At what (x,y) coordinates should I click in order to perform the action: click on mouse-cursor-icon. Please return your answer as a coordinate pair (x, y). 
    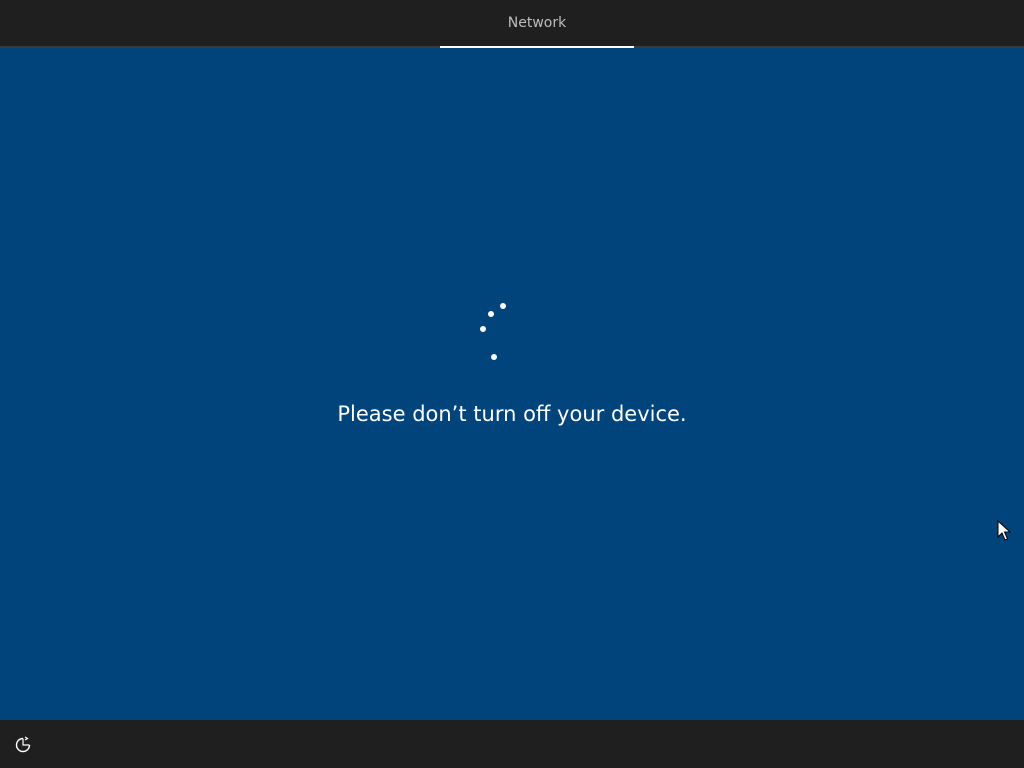
    Looking at the image, I should click on (1004, 530).